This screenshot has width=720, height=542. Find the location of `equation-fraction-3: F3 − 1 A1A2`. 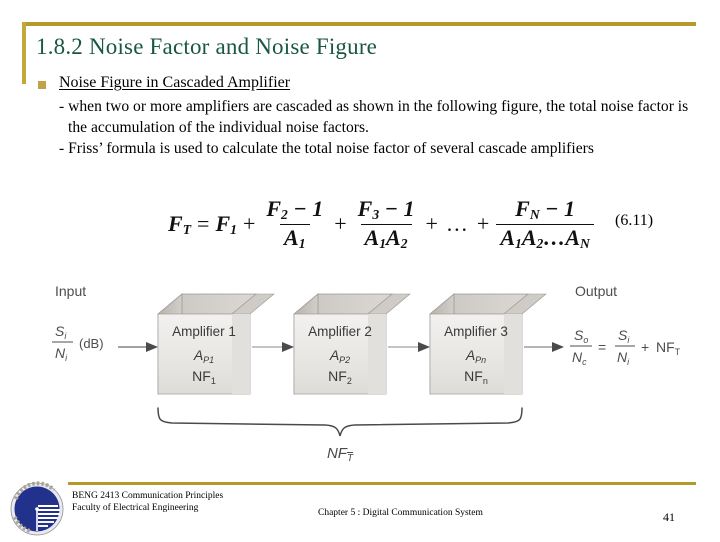

equation-fraction-3: F3 − 1 A1A2 is located at coordinates (386, 224).